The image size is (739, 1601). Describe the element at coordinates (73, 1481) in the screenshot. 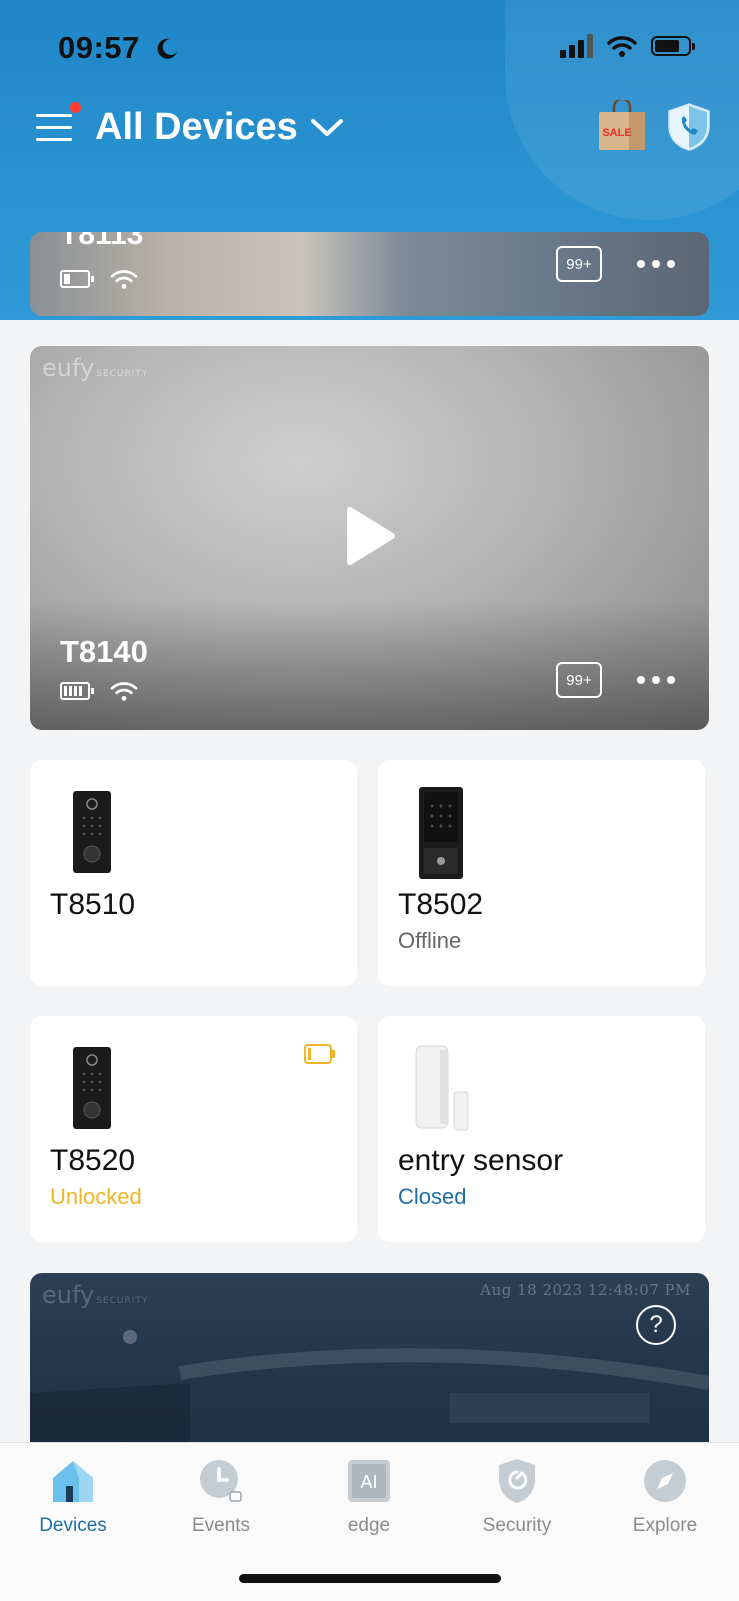

I see `home-icon` at that location.